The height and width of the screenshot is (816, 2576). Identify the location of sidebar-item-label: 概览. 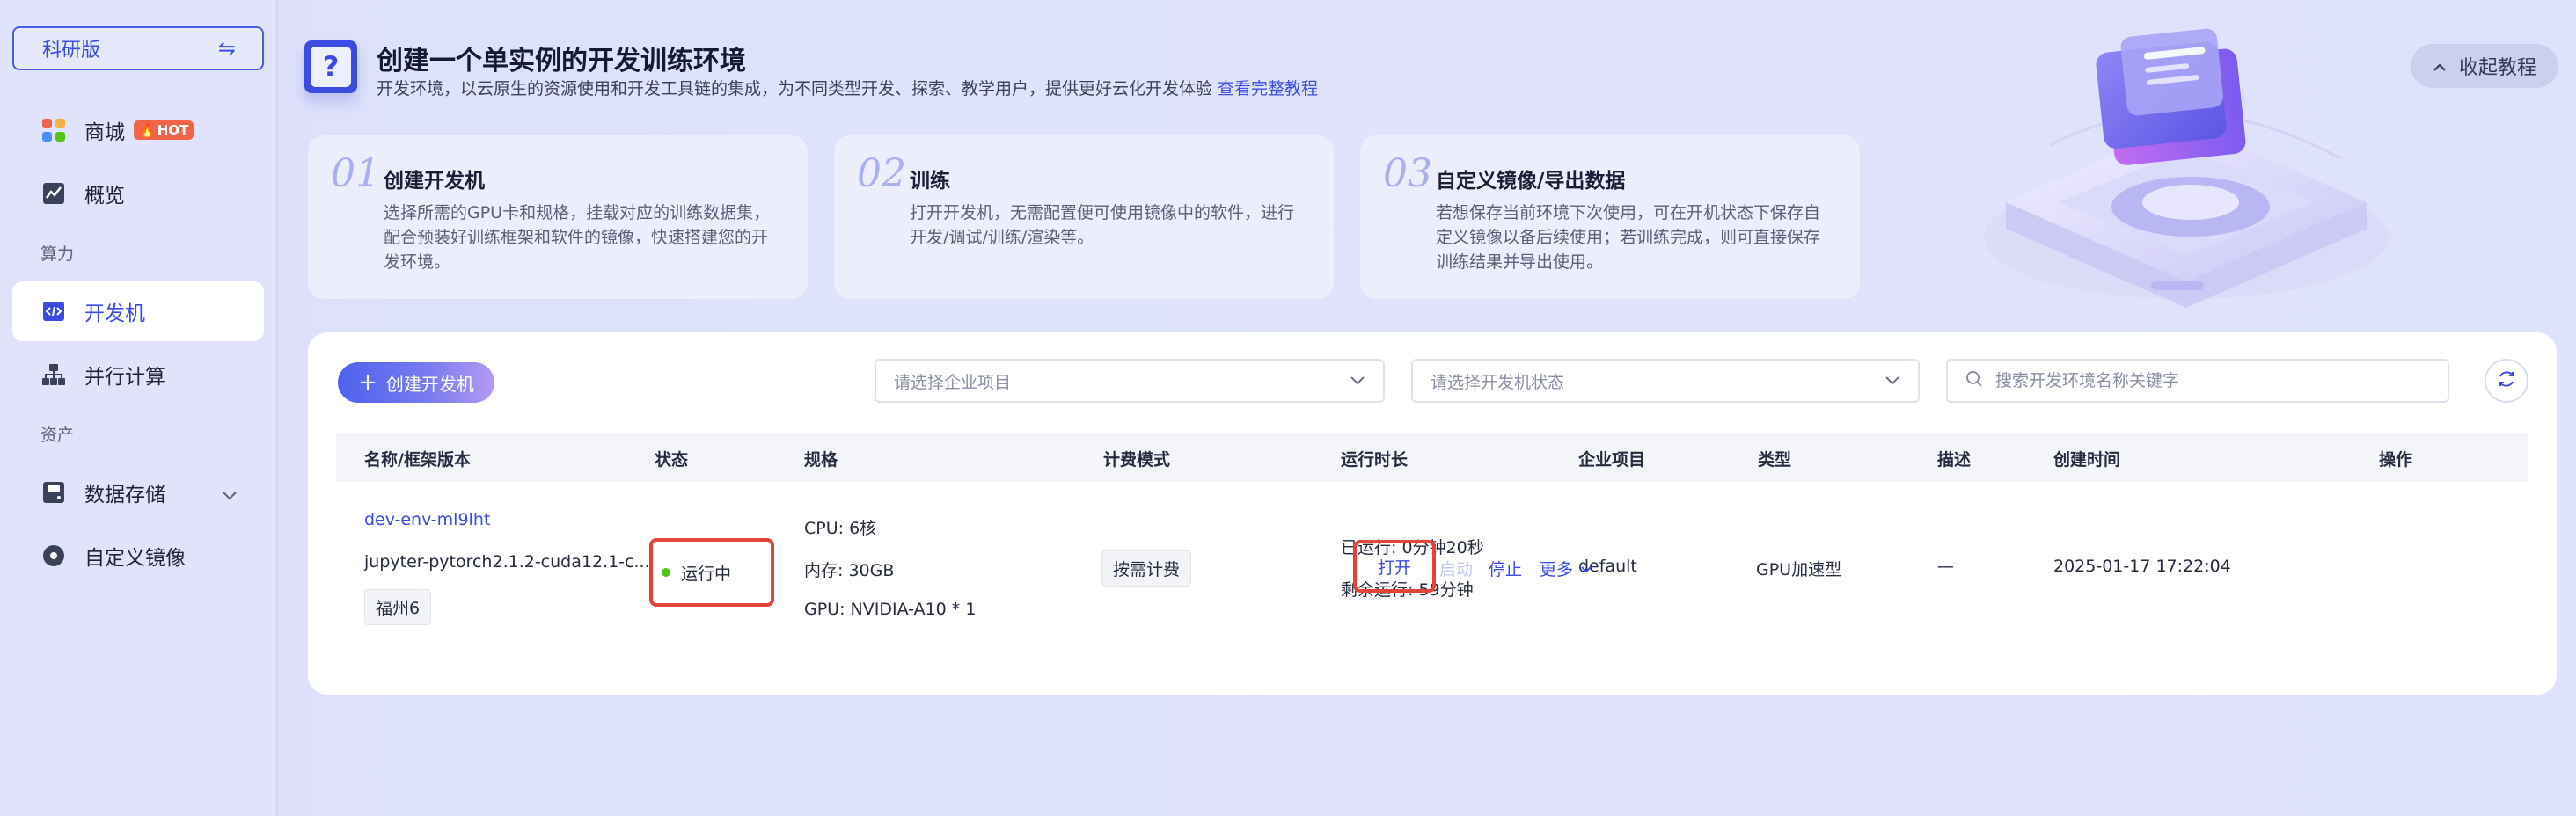
(104, 196).